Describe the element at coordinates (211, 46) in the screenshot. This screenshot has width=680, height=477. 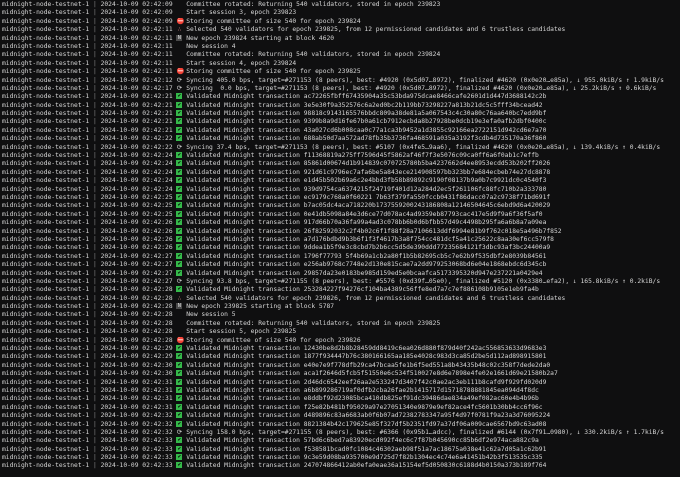
I see `log-message: New session 4` at that location.